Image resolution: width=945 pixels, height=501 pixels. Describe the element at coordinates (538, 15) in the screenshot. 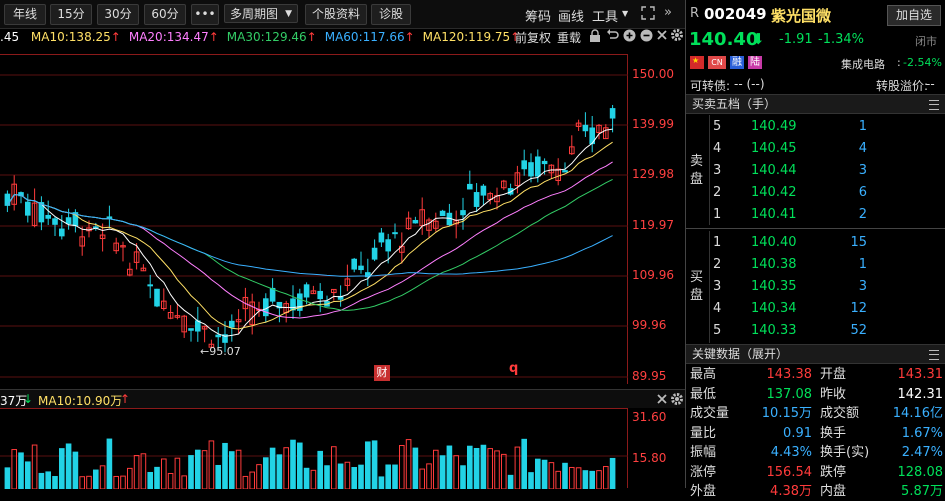

I see `chips-link: 筹码` at that location.